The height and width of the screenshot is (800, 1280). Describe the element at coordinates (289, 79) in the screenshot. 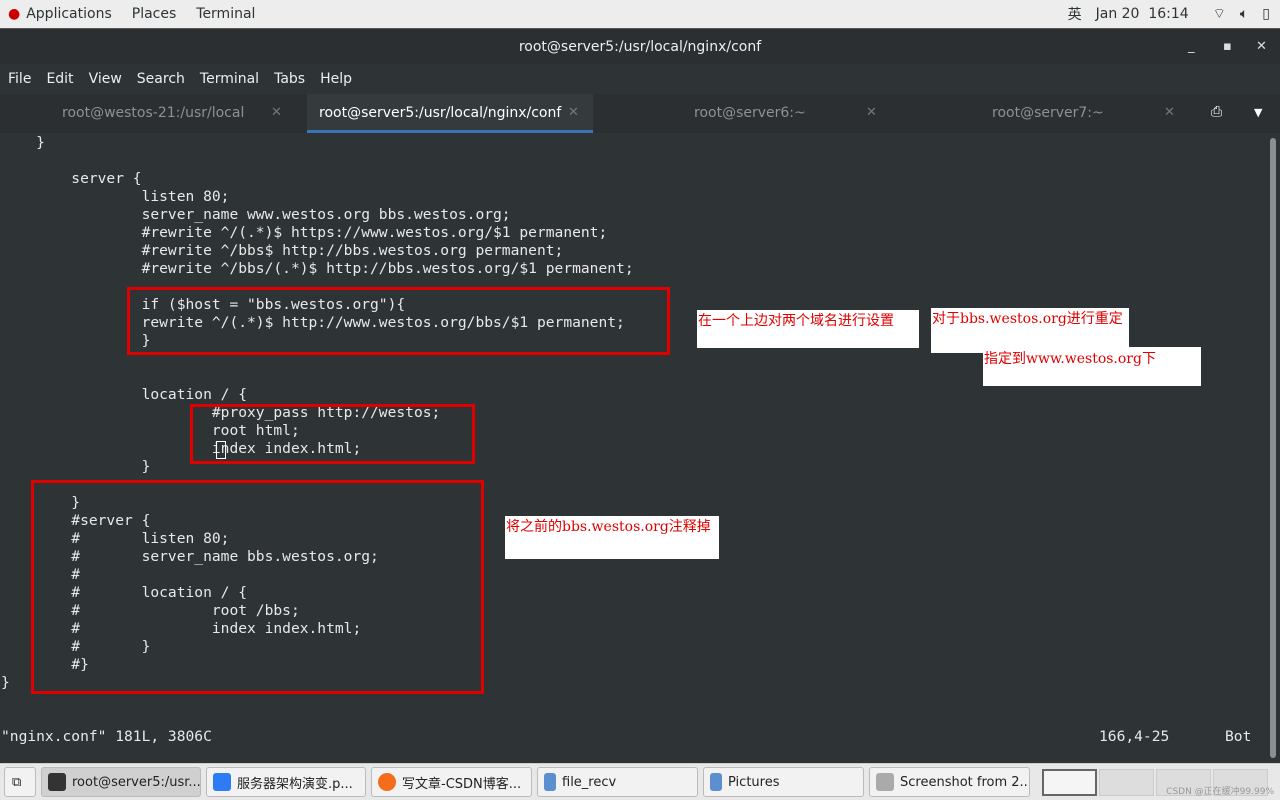

I see `menu-tabs: Tabs` at that location.